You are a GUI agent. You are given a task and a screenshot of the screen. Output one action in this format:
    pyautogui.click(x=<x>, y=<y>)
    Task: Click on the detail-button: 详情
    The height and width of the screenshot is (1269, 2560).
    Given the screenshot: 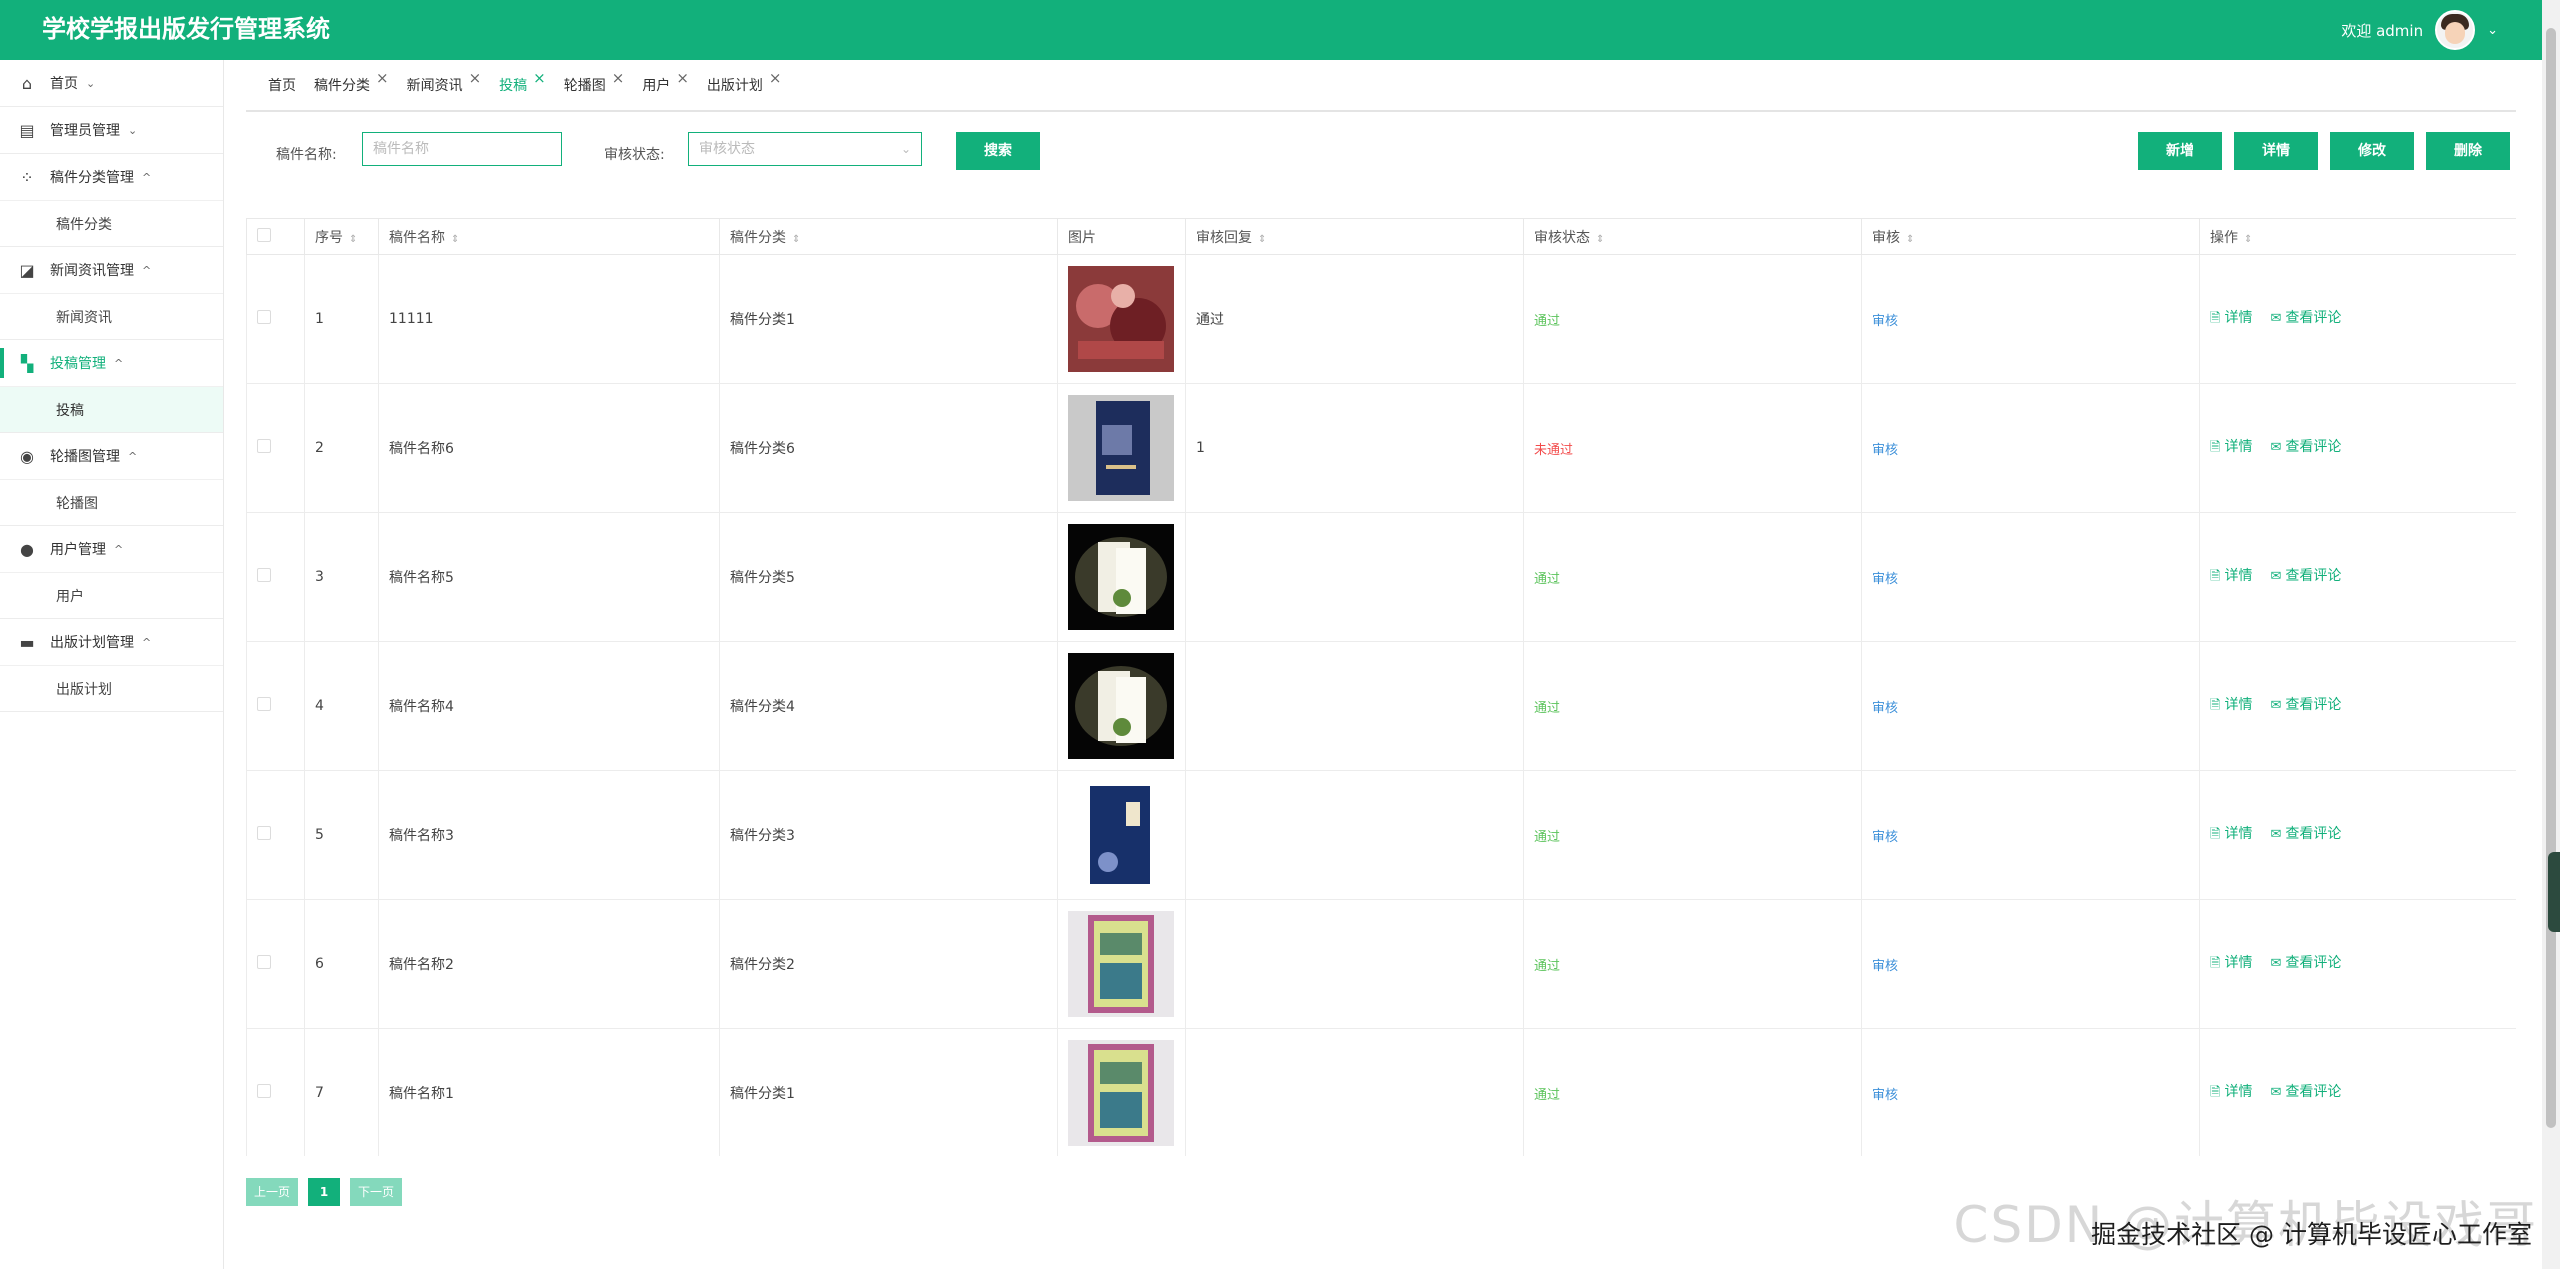 What is the action you would take?
    pyautogui.click(x=2276, y=151)
    